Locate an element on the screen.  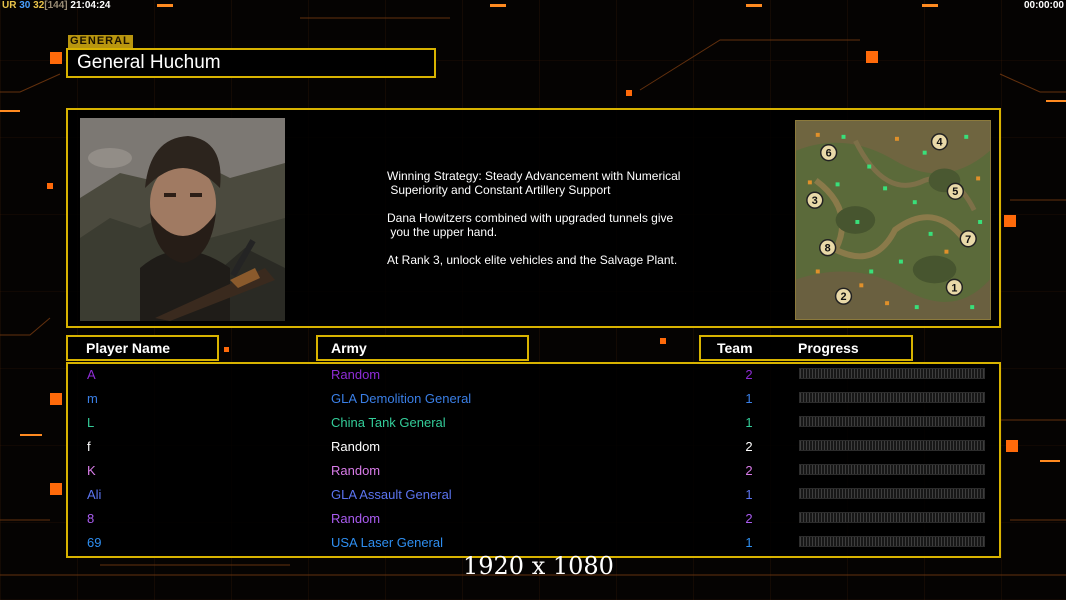
player-name: K is located at coordinates (91, 470).